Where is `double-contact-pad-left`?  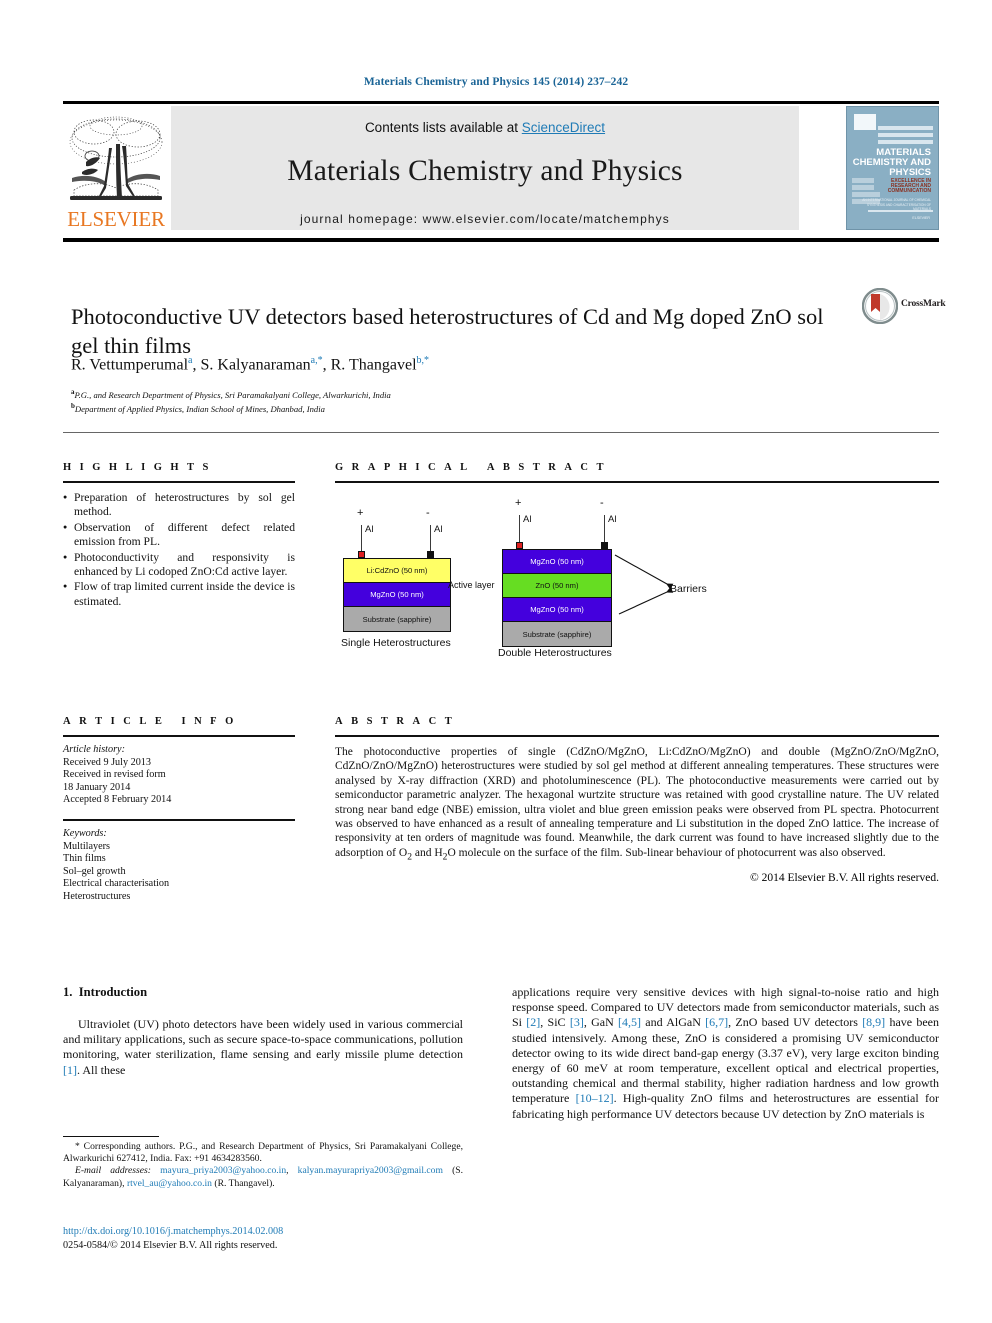
double-contact-pad-left is located at coordinates (519, 545).